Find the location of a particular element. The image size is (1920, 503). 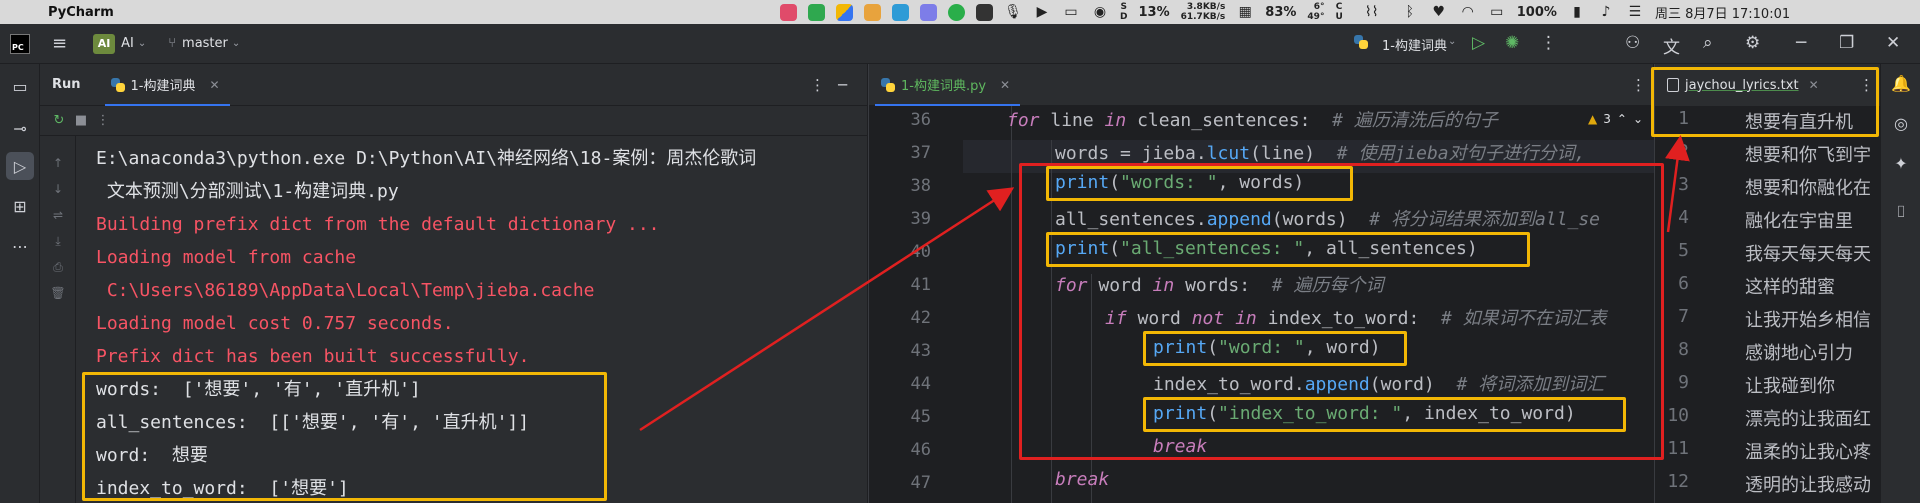

code-line-43: print("word: ", word) is located at coordinates (1267, 347).